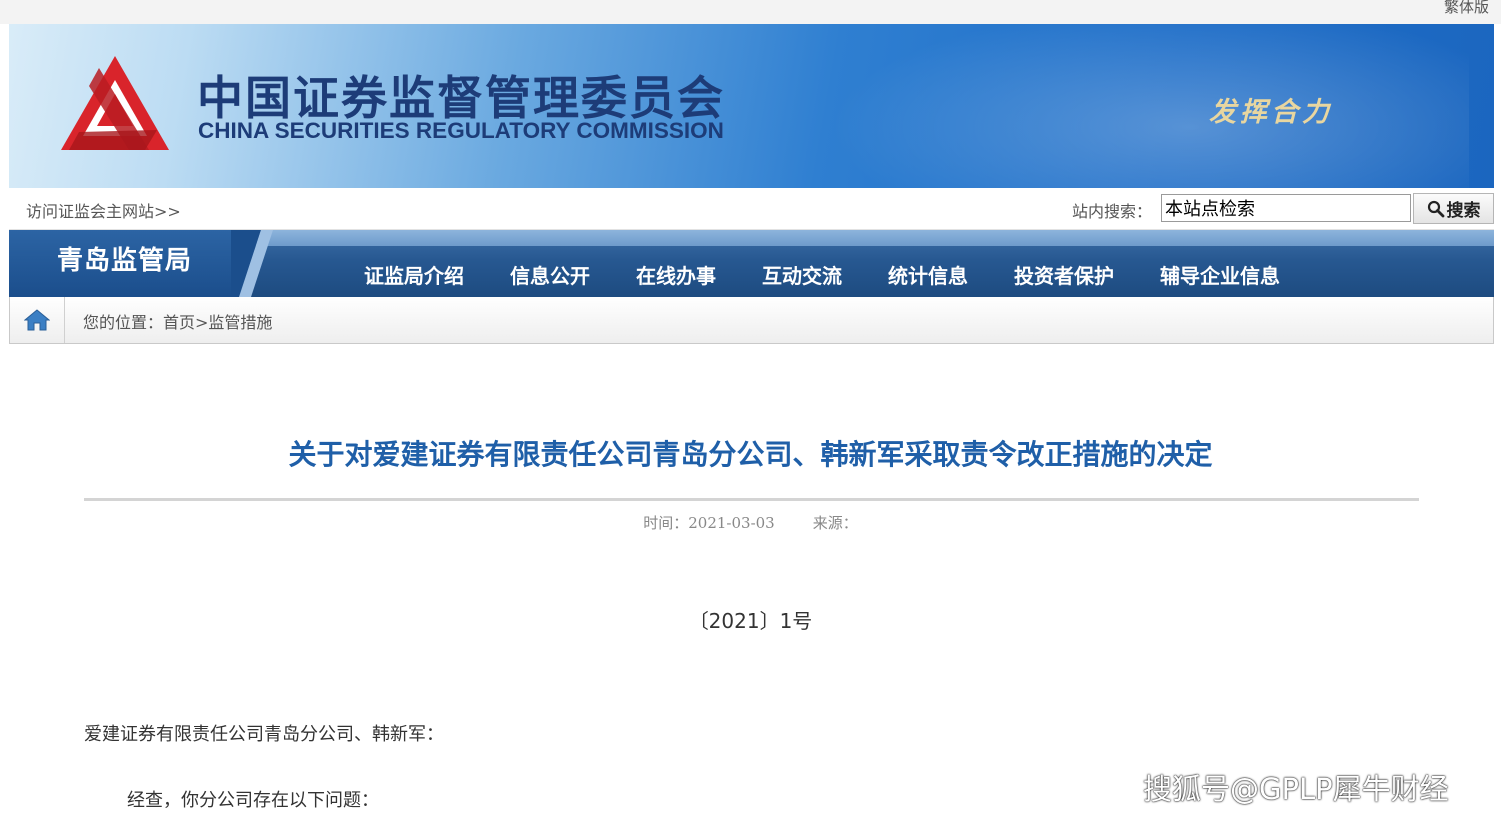 The height and width of the screenshot is (818, 1501). I want to click on breadcrumb: 您的位置：首页>监管措施, so click(751, 320).